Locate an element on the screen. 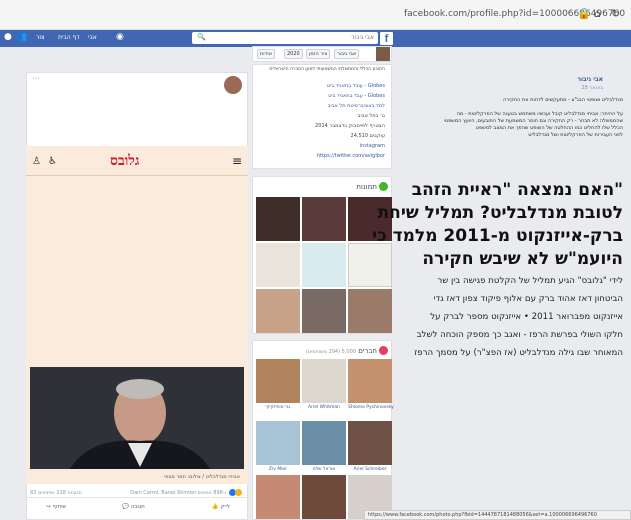 The height and width of the screenshot is (520, 631). friends-section-icon is located at coordinates (383, 350).